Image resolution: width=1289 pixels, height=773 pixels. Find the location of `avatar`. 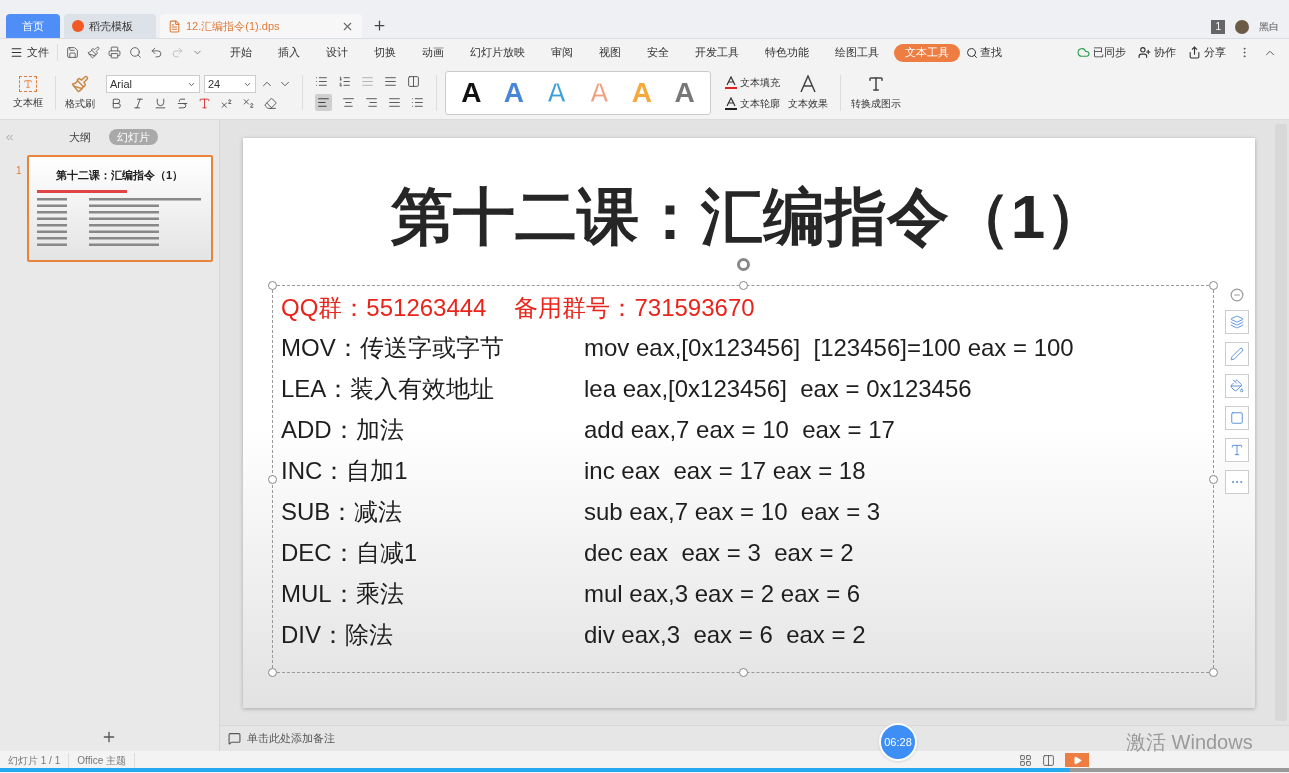

avatar is located at coordinates (1242, 26).